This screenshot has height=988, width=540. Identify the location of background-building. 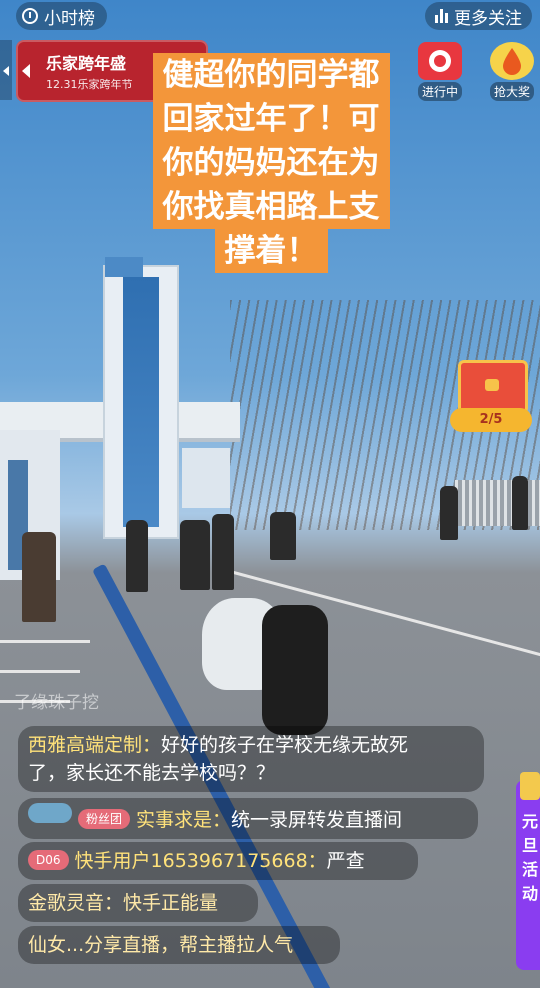
(206, 478).